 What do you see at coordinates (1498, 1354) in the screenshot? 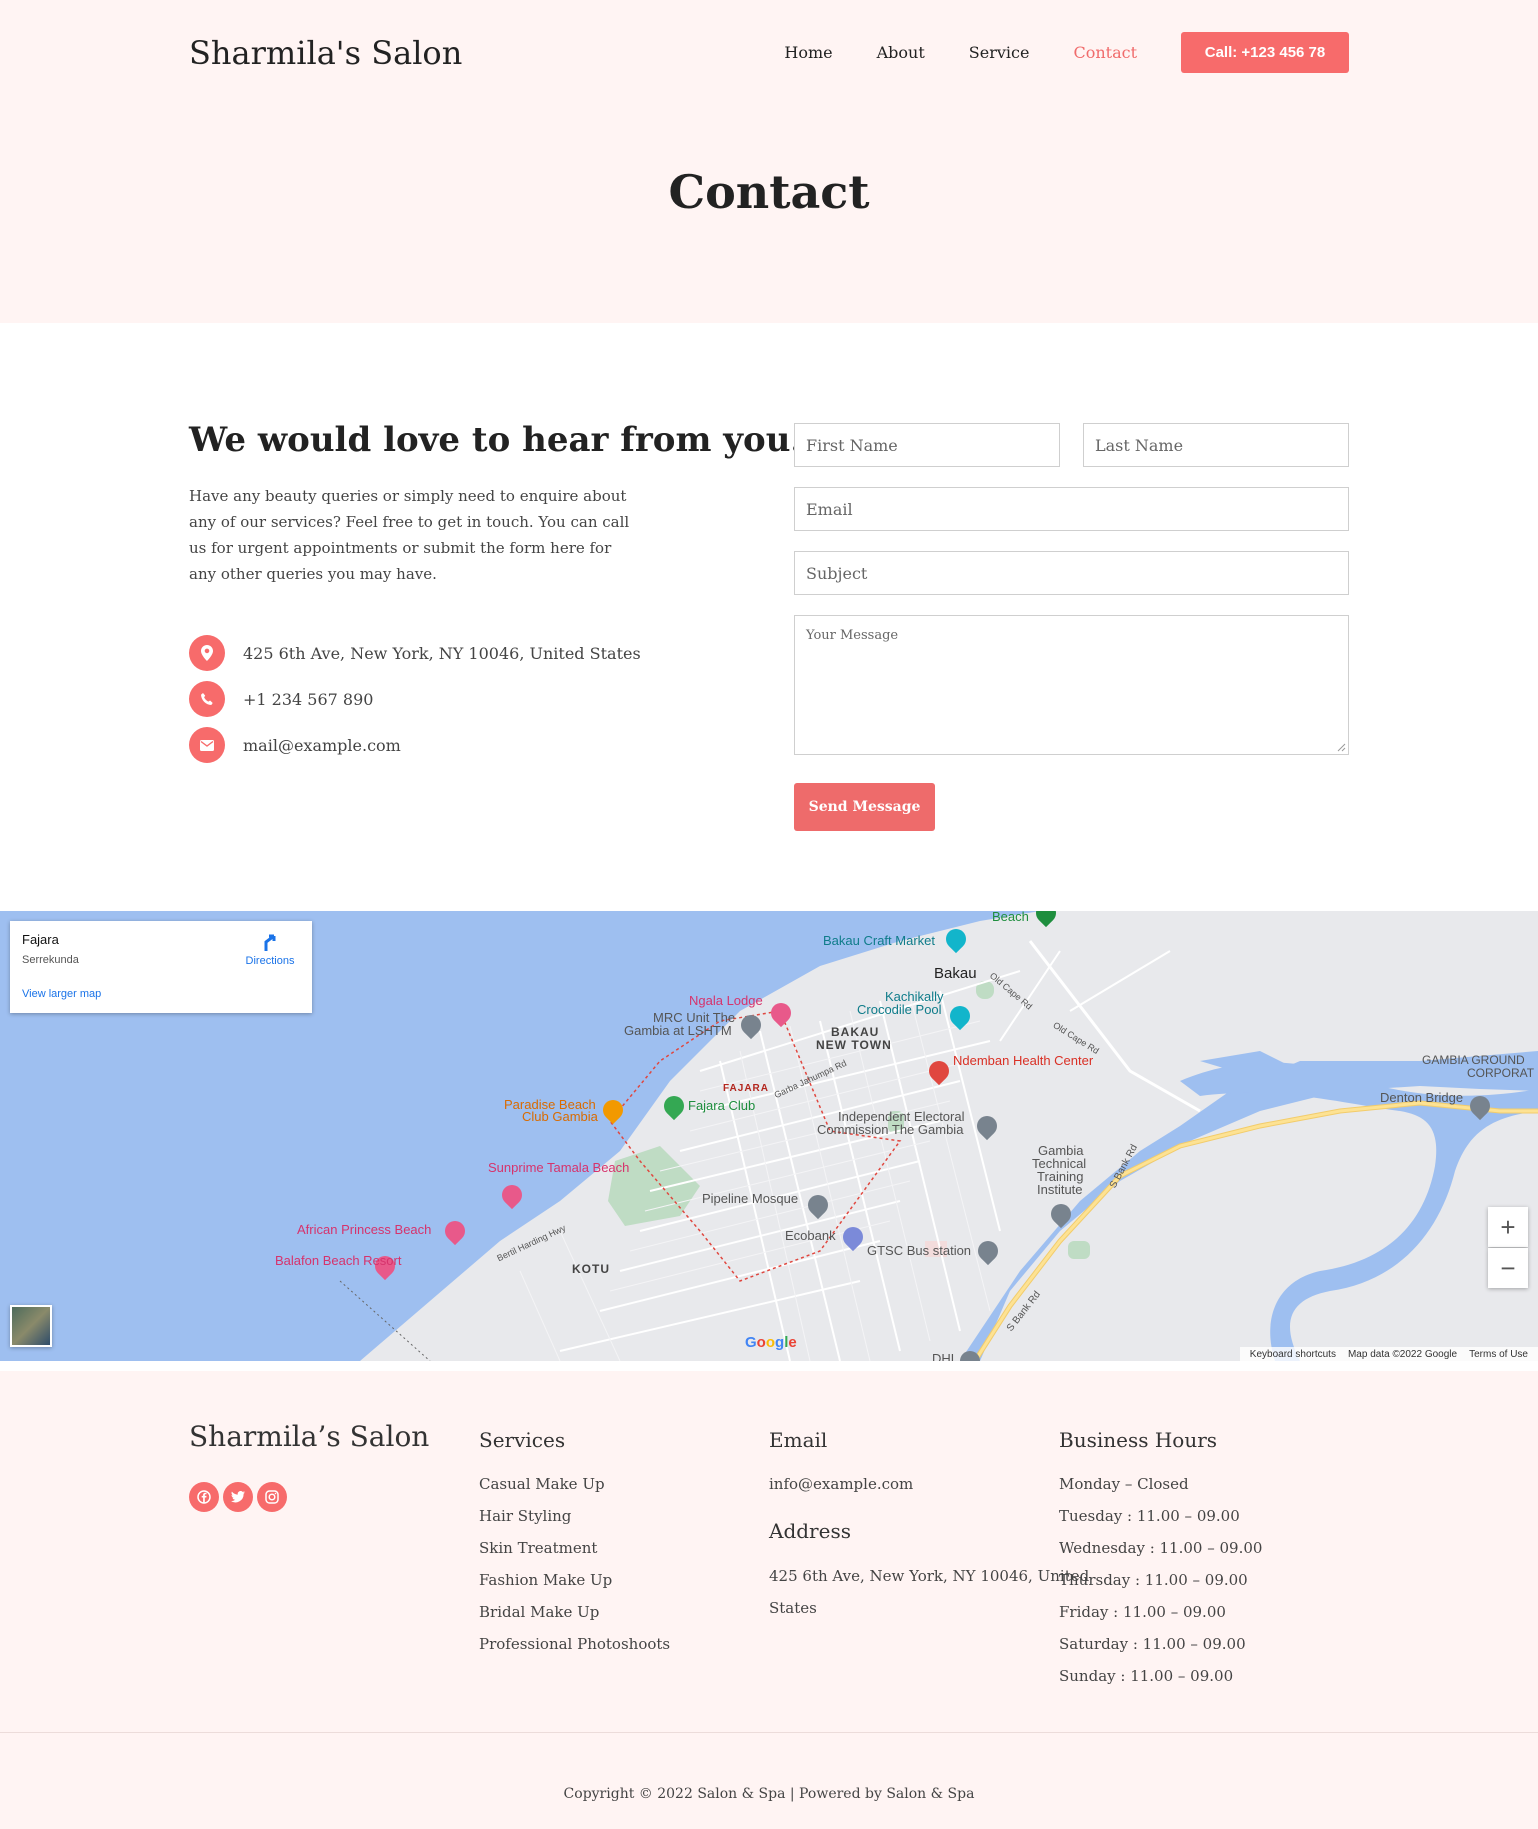
I see `terms-link: Terms of Use` at bounding box center [1498, 1354].